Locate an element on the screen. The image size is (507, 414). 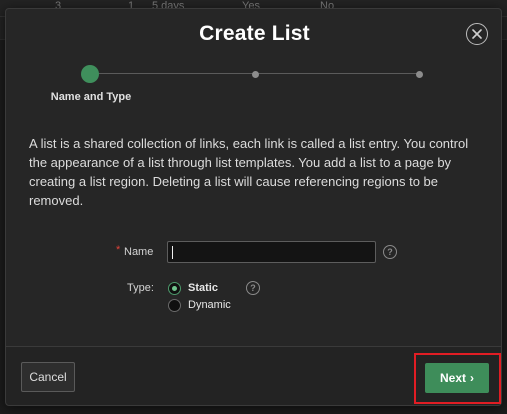
name-help-icon: ? is located at coordinates (390, 252).